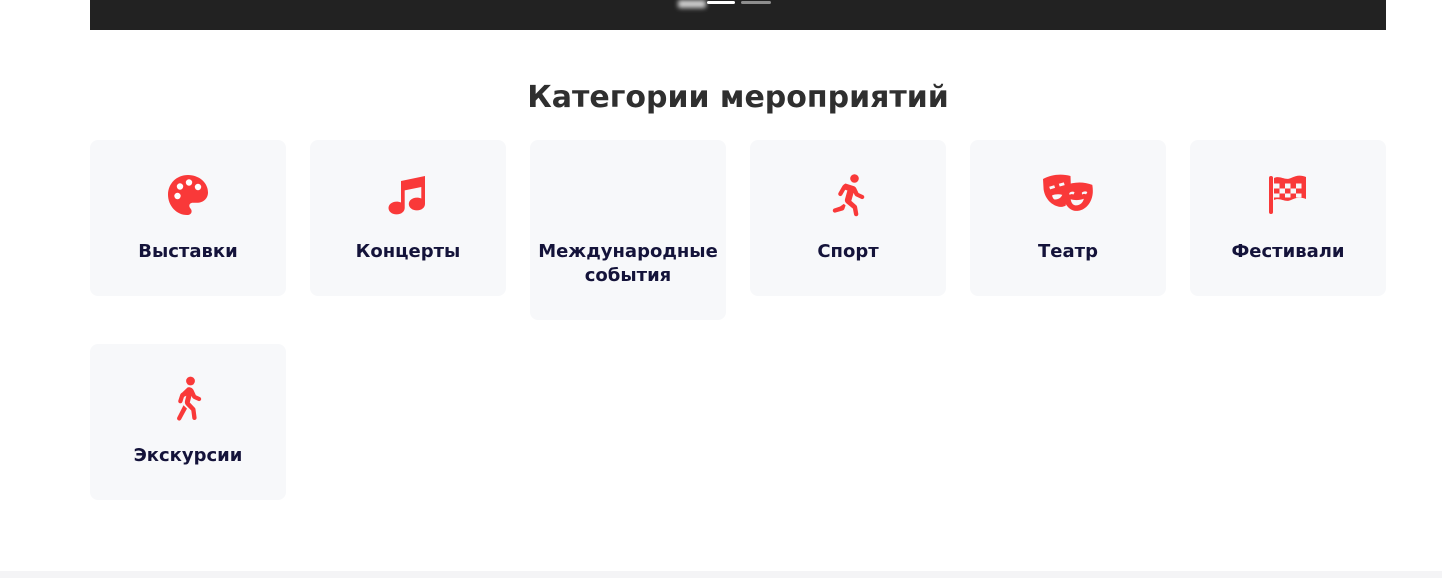  What do you see at coordinates (1068, 251) in the screenshot?
I see `category-label: Театр` at bounding box center [1068, 251].